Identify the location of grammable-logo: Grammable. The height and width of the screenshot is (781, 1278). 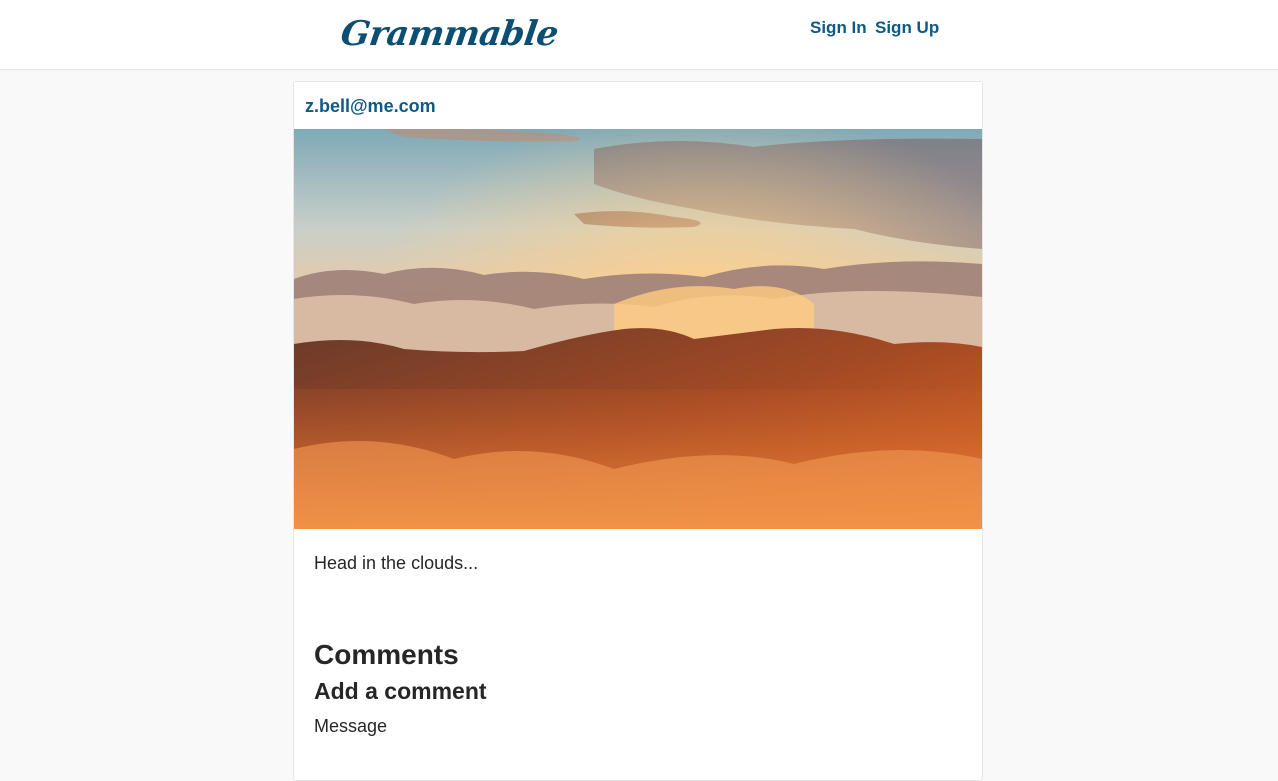
(449, 34).